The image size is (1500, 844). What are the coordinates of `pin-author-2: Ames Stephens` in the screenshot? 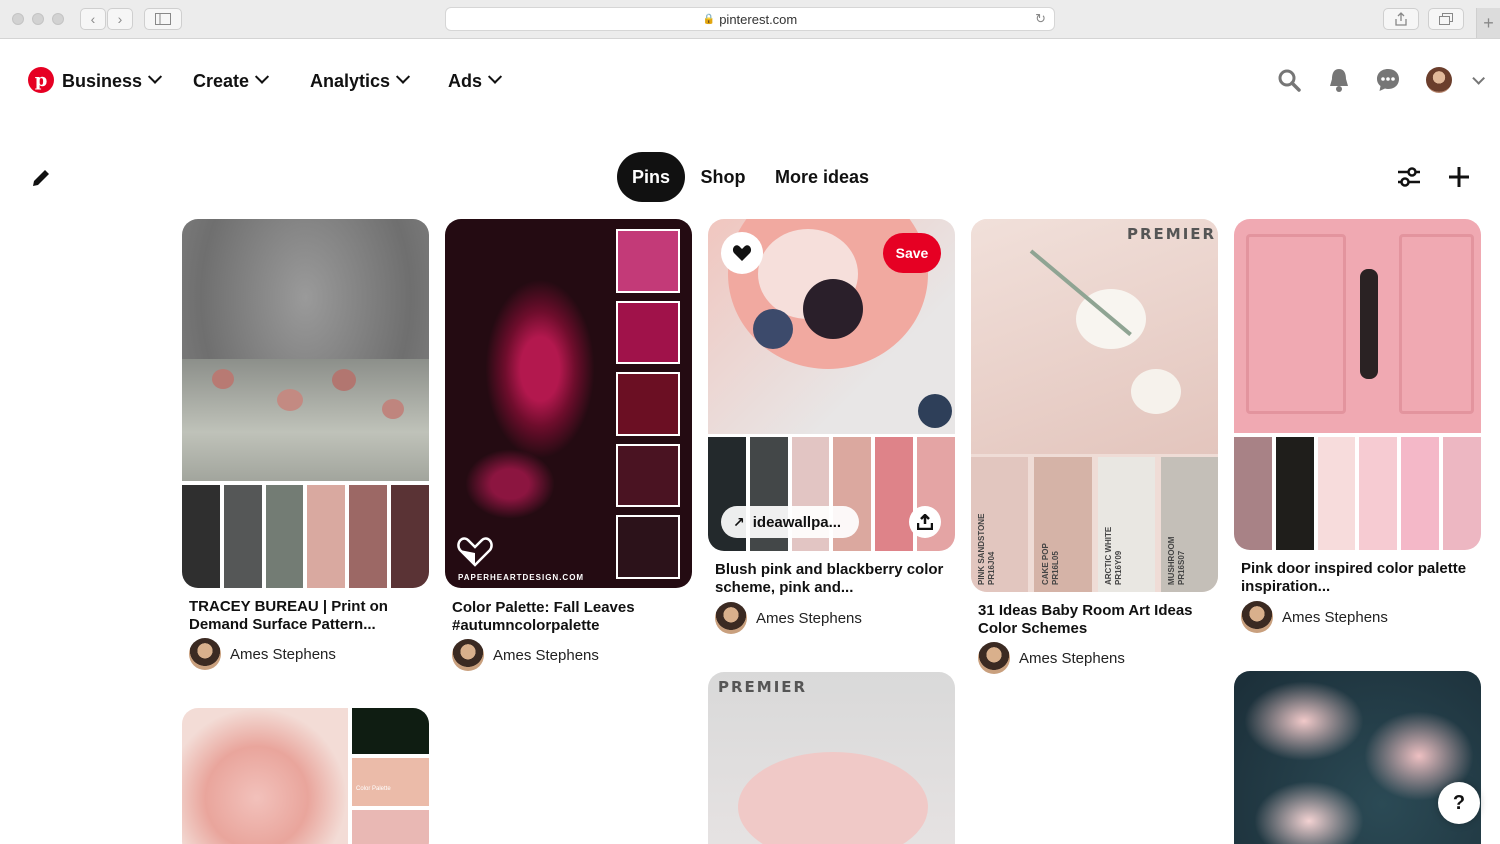 It's located at (525, 655).